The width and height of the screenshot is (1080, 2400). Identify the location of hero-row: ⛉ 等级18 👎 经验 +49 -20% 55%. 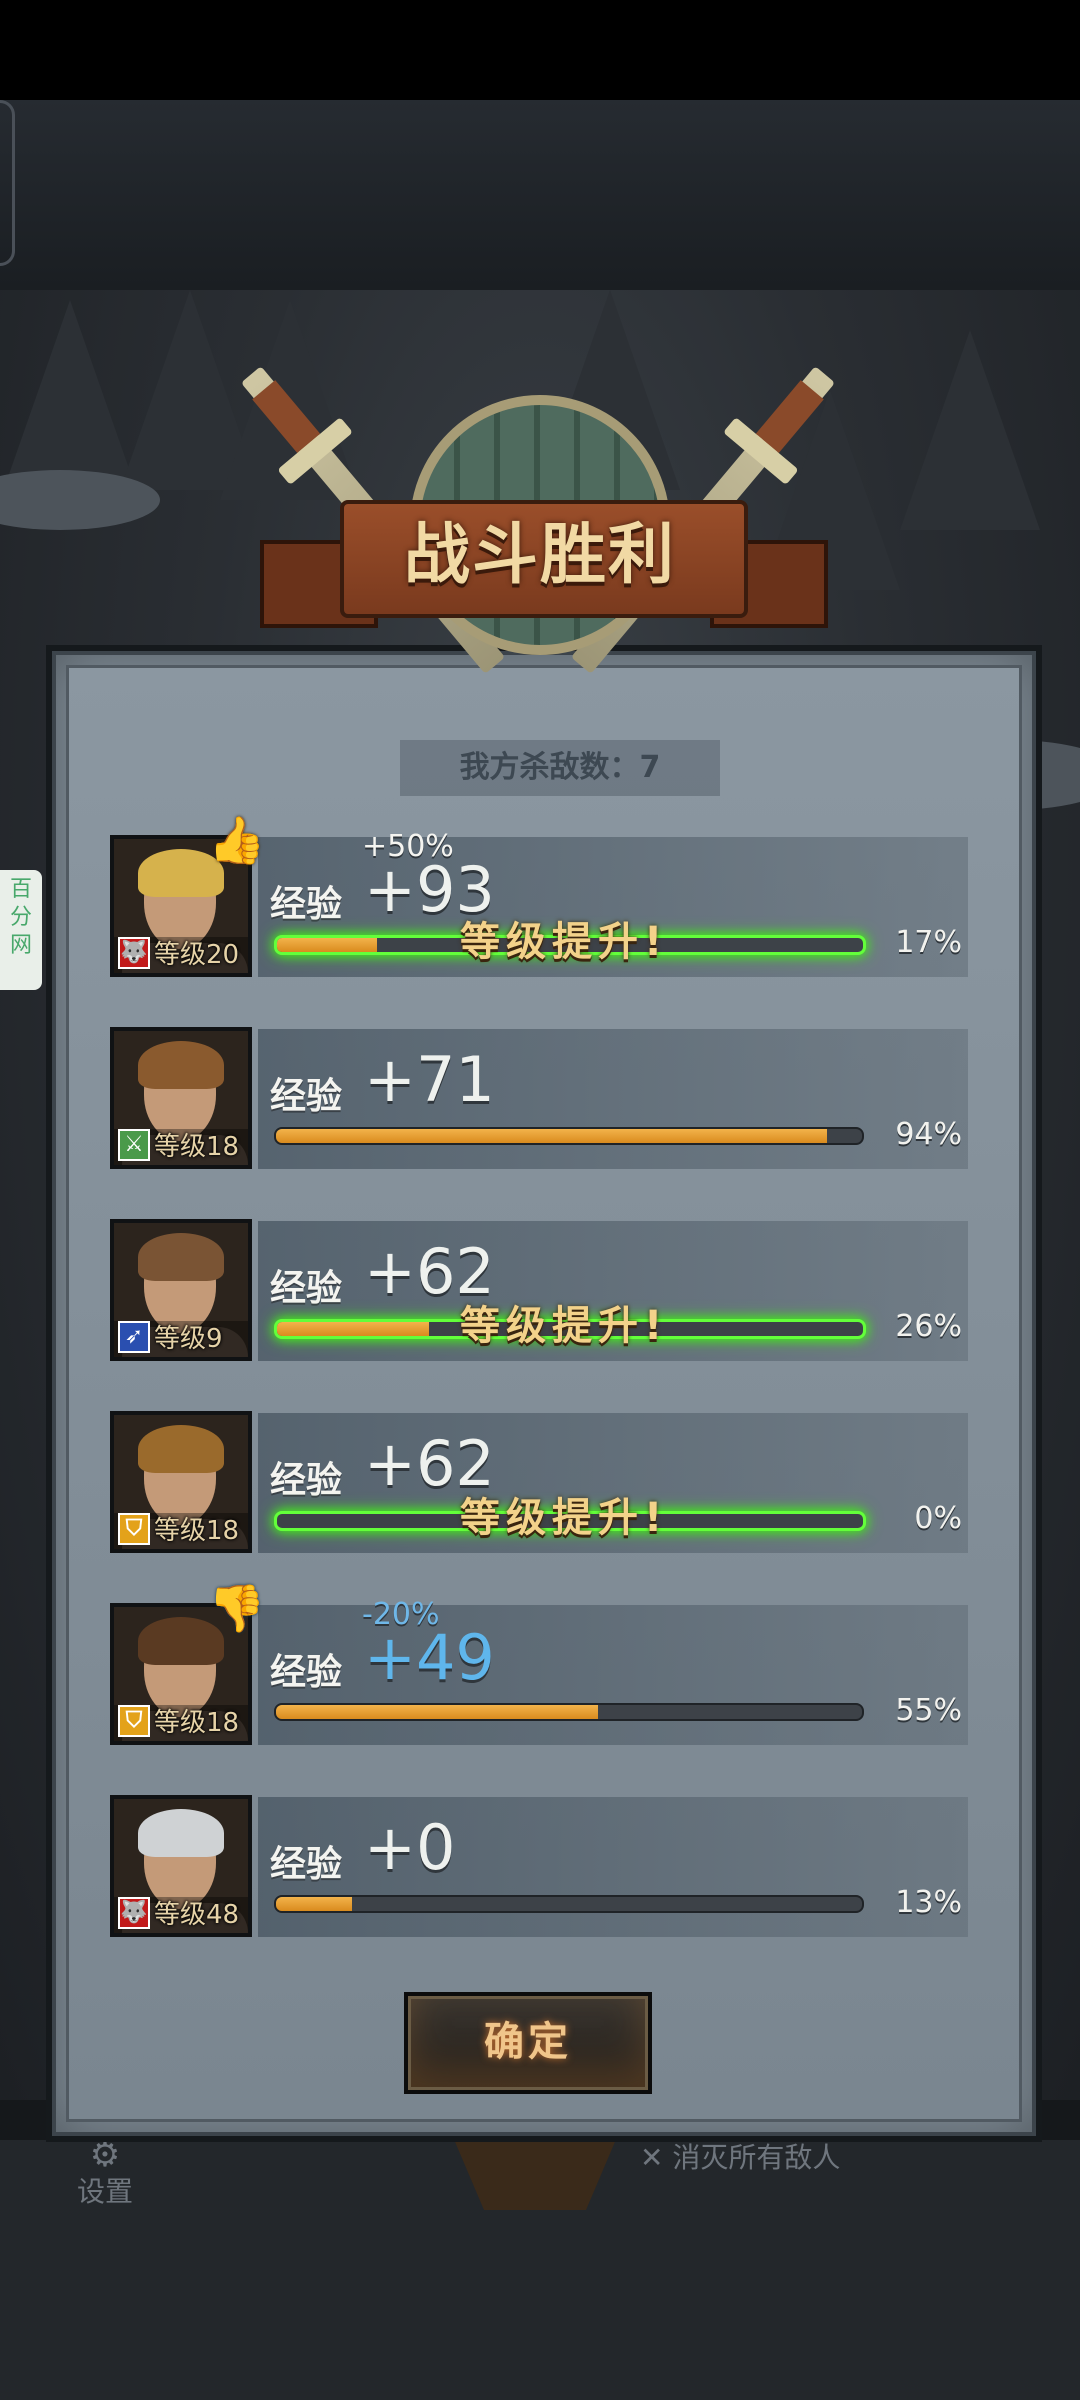
(539, 1666).